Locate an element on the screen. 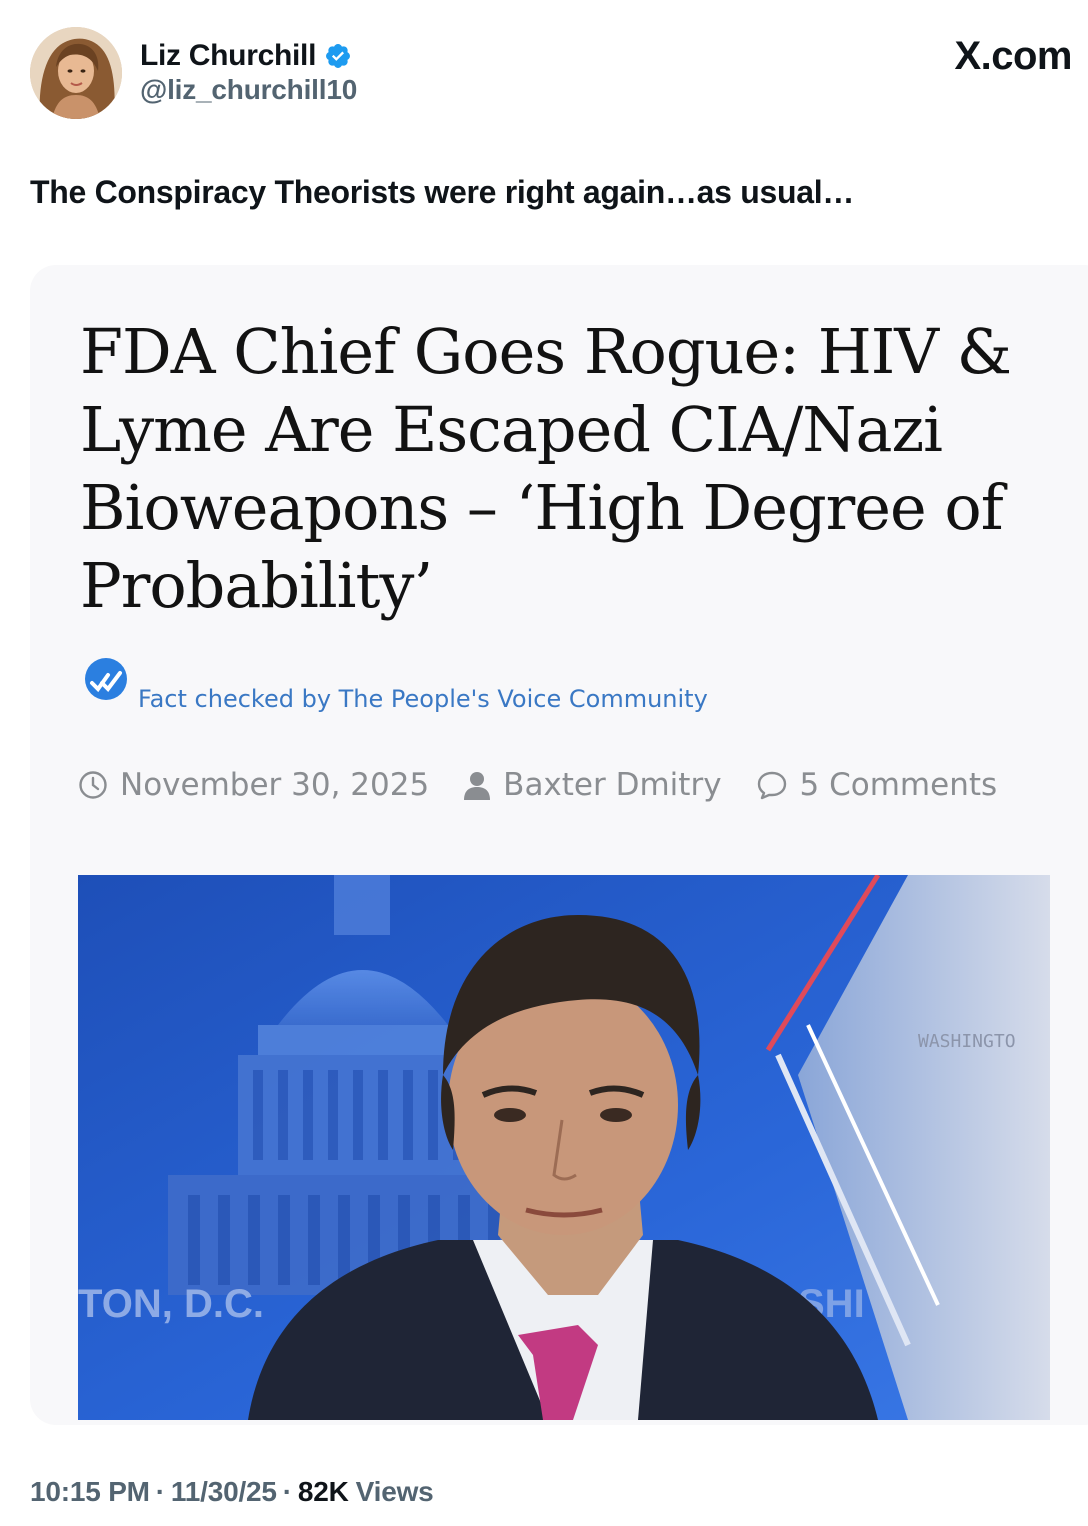  tweet-footer: 10:15 PM · 11/30/25 · 82K Views is located at coordinates (232, 1492).